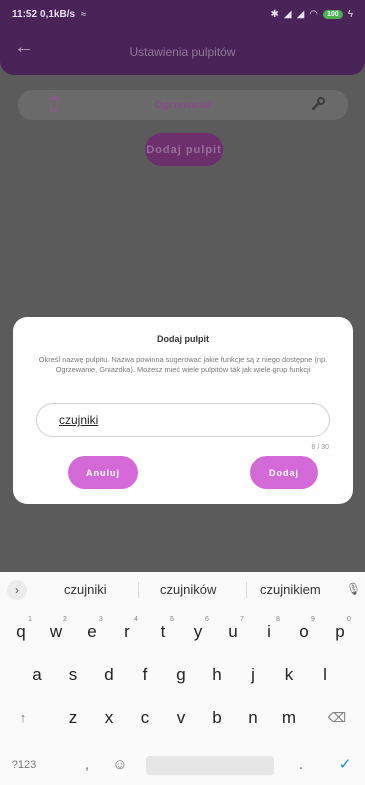  I want to click on key-hint: 7, so click(242, 619).